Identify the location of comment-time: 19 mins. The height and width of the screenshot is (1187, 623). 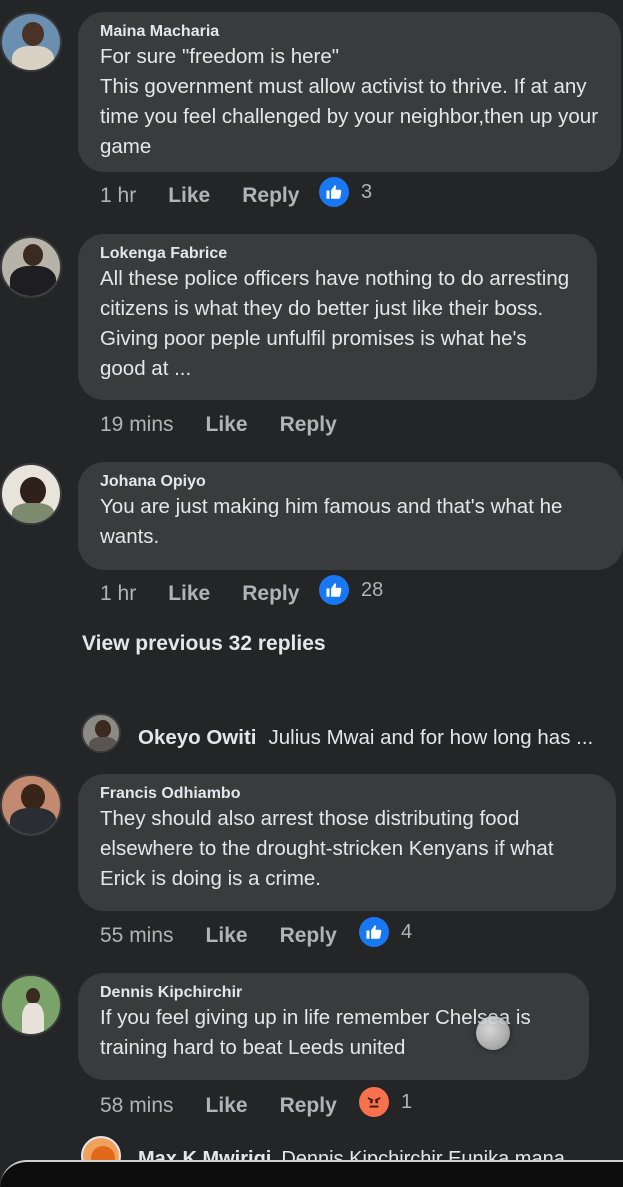
(137, 425).